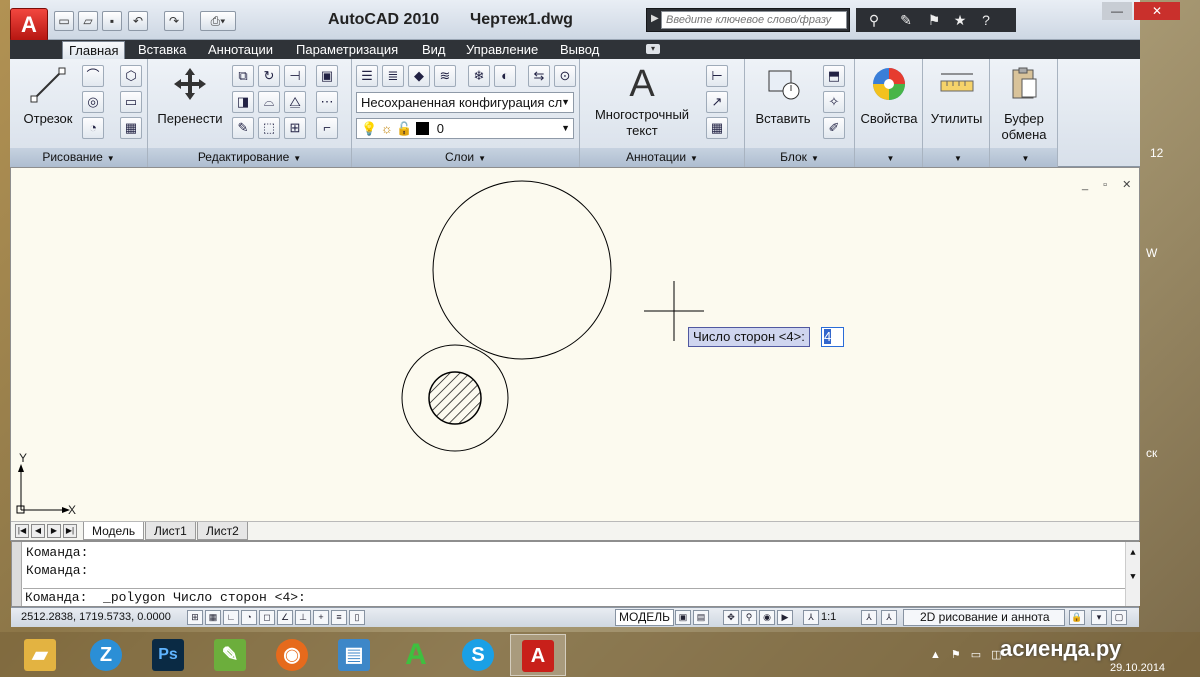  Describe the element at coordinates (832, 337) in the screenshot. I see `dynamic-input-field: 4` at that location.